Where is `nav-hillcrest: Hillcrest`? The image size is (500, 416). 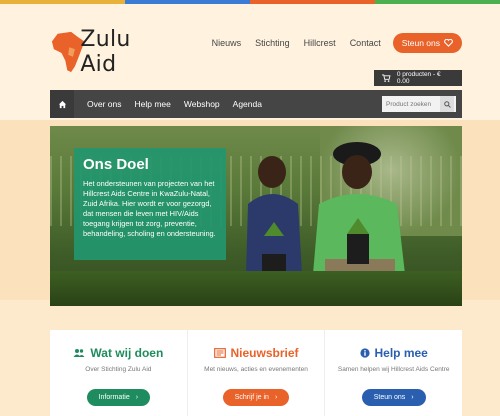
nav-hillcrest: Hillcrest is located at coordinates (320, 43).